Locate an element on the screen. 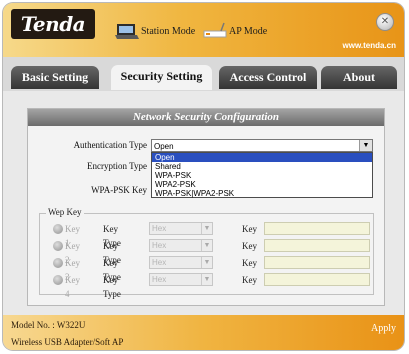 The height and width of the screenshot is (354, 409). key1-radio is located at coordinates (58, 229).